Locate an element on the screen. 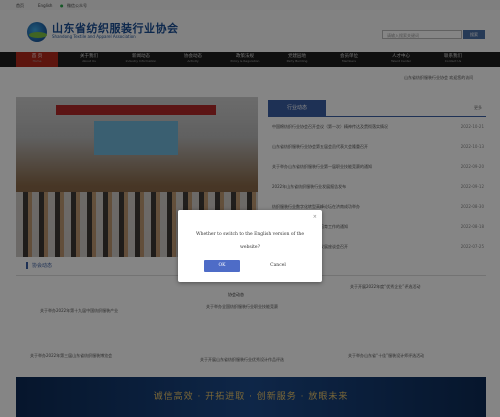 Image resolution: width=500 pixels, height=417 pixels. cancel-button: Cancel is located at coordinates (278, 266).